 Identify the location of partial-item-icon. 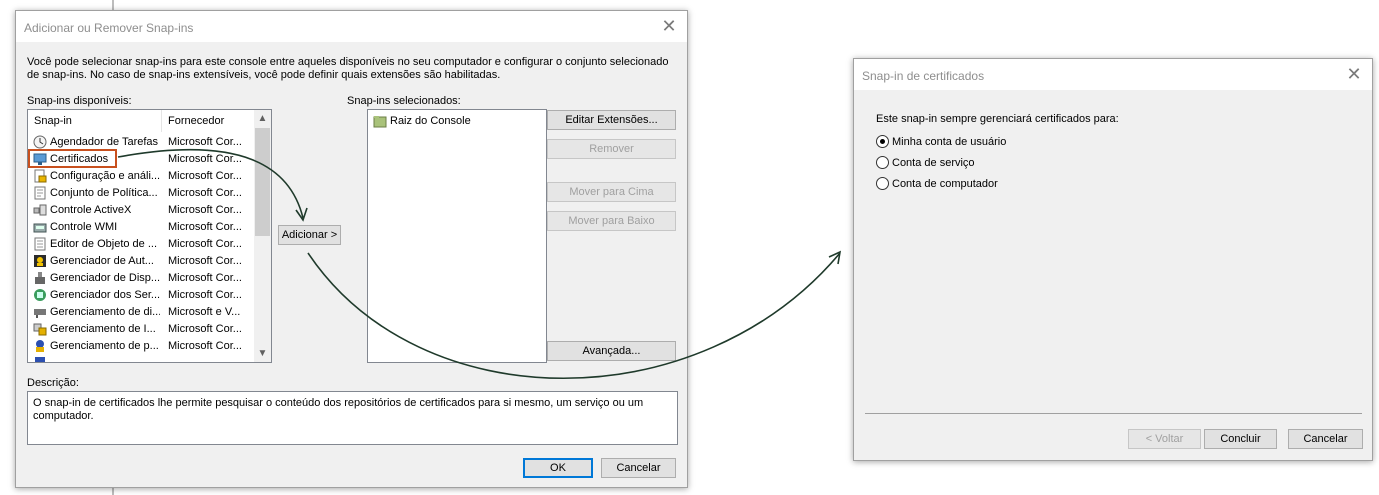
(40, 359).